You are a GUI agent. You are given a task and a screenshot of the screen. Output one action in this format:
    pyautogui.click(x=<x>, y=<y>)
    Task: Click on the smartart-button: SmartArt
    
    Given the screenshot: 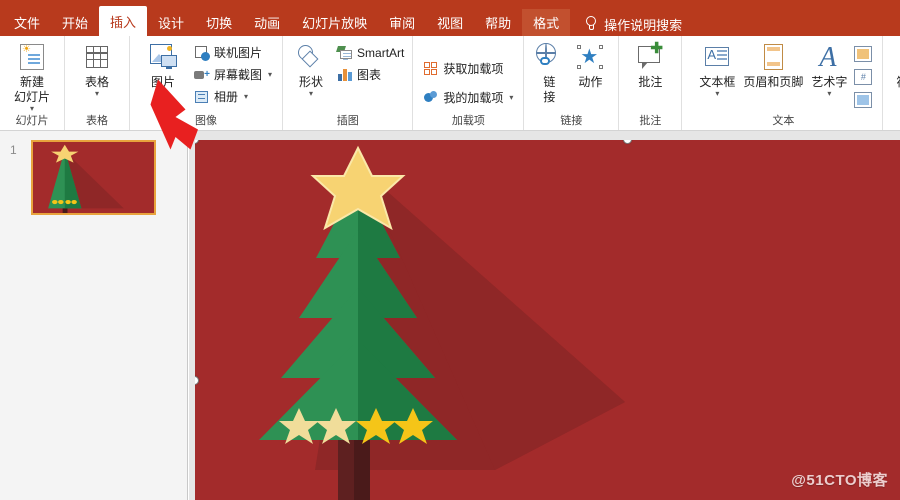 What is the action you would take?
    pyautogui.click(x=370, y=52)
    